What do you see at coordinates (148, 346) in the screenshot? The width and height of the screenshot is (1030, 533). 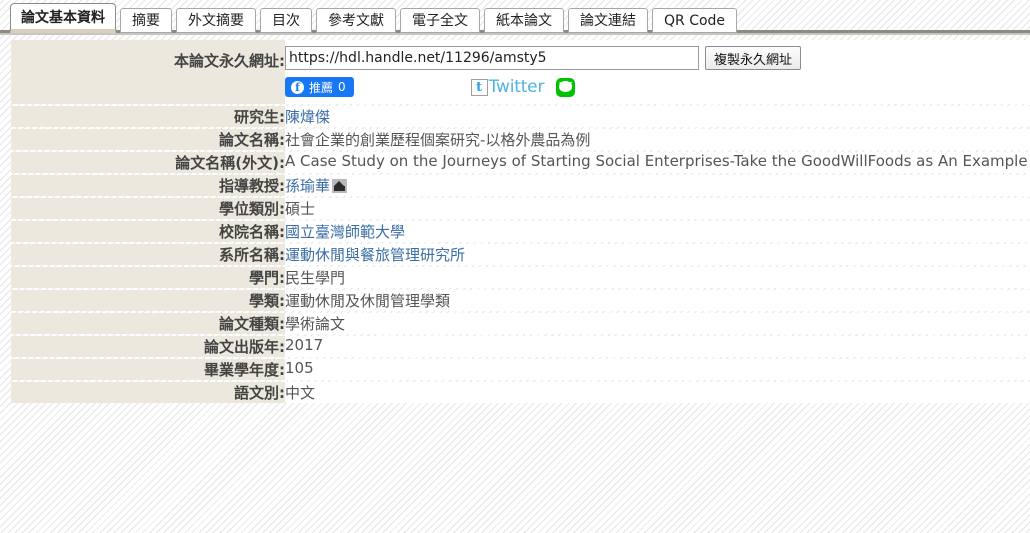 I see `field-label: 論文出版年:` at bounding box center [148, 346].